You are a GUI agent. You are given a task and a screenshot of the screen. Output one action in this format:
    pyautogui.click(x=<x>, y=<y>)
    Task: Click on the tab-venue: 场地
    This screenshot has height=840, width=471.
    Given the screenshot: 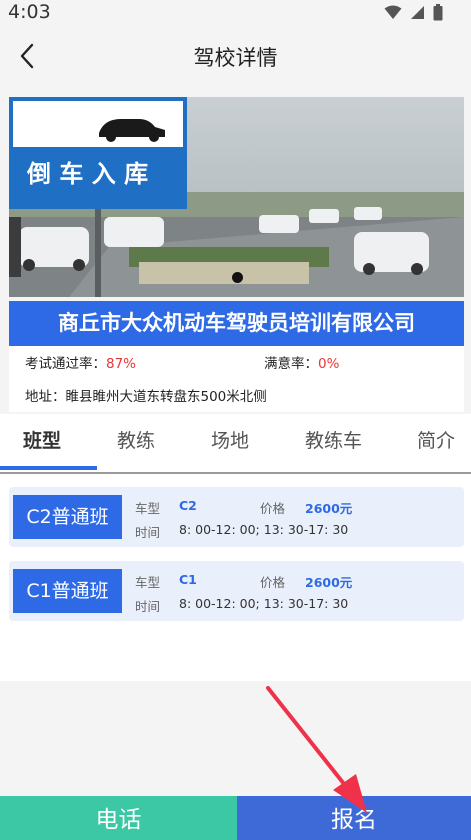 What is the action you would take?
    pyautogui.click(x=230, y=439)
    